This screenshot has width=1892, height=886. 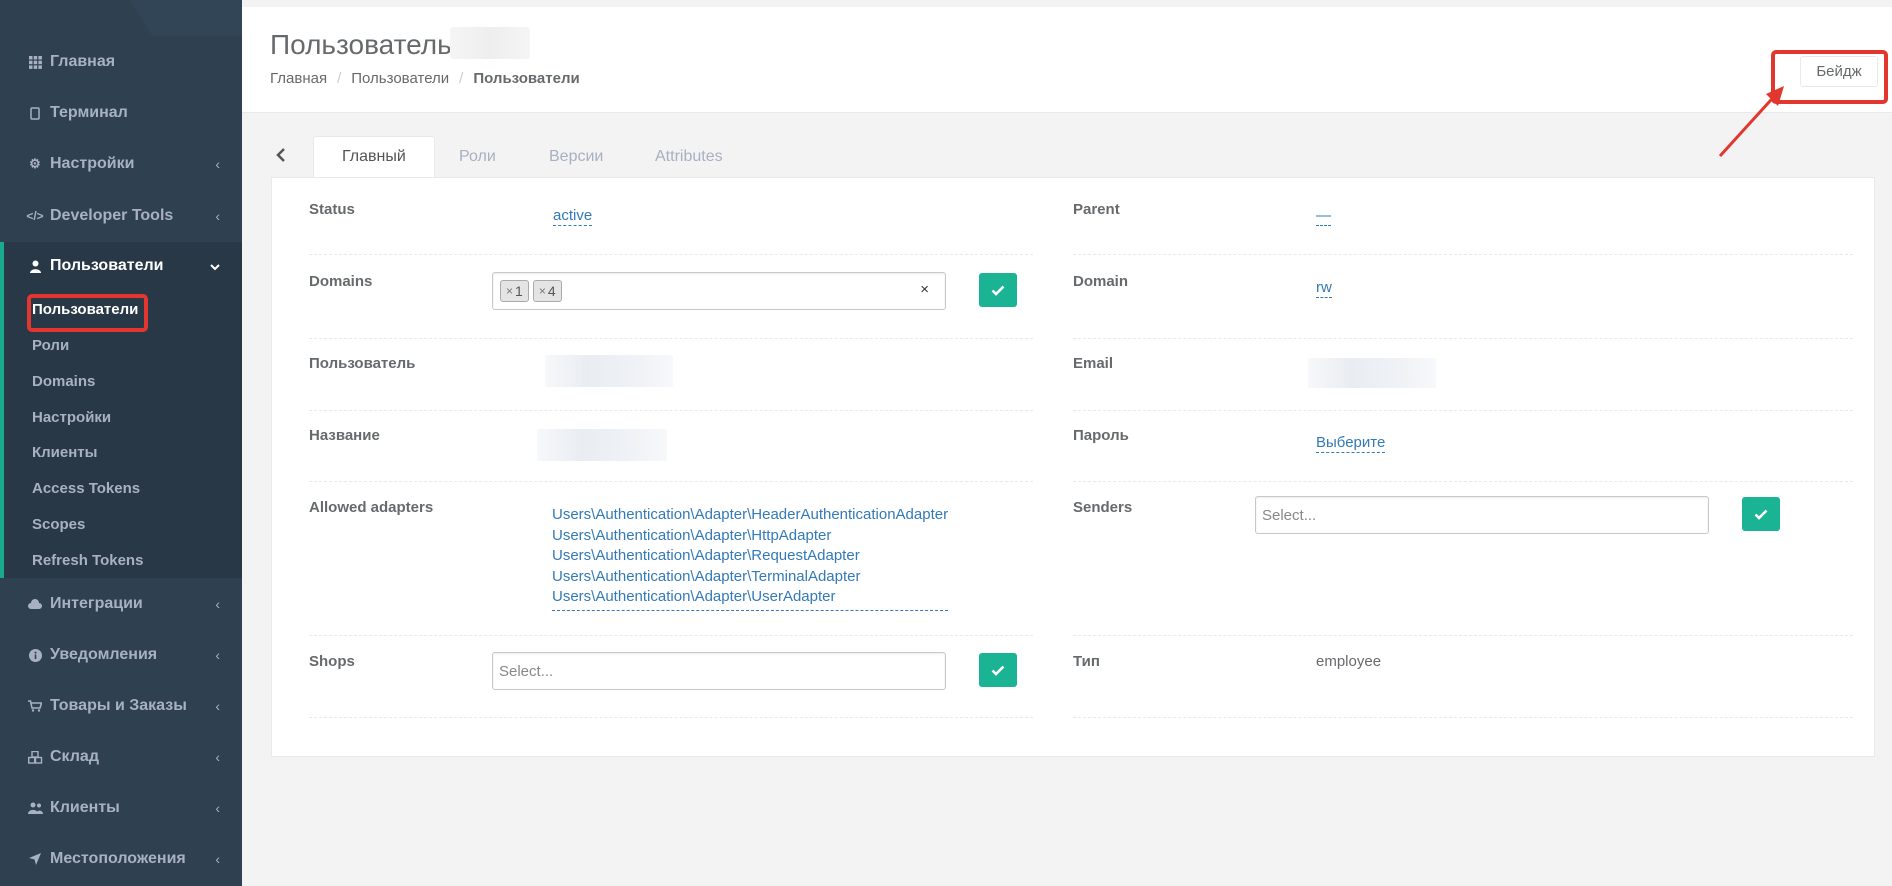 I want to click on sidebar-item-users: Пользователи, so click(x=121, y=266).